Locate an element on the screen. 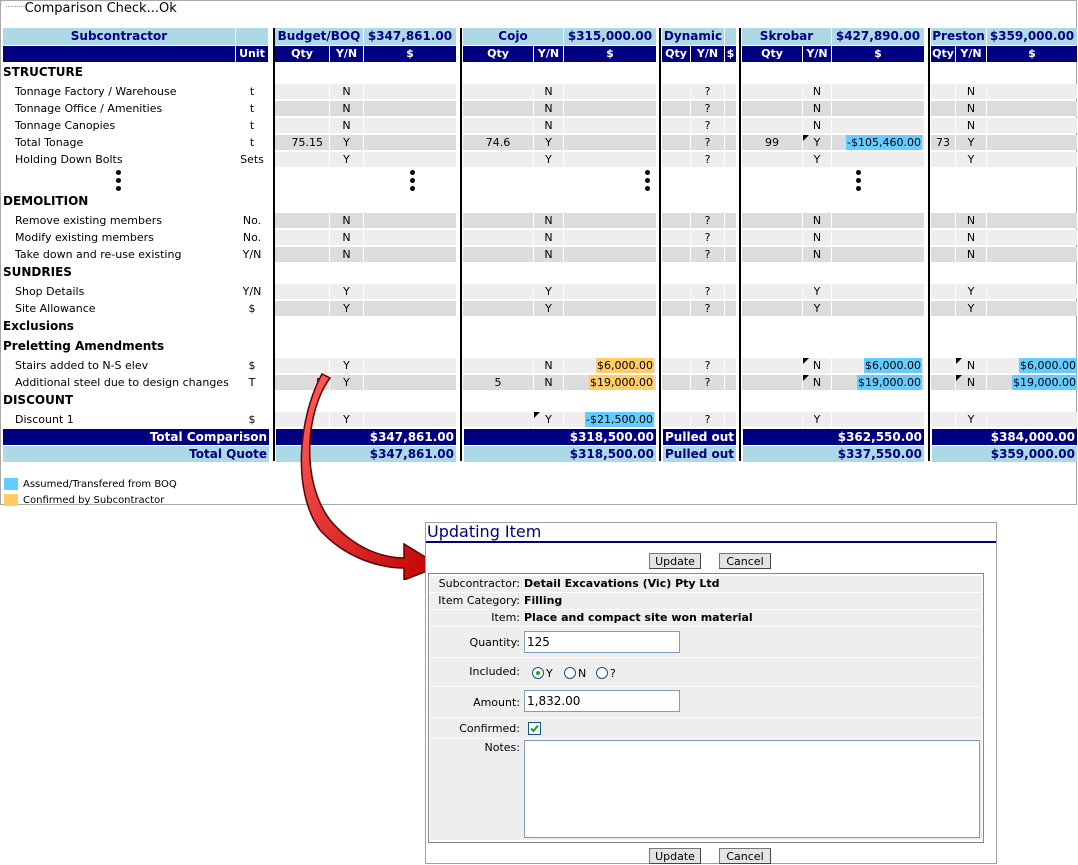  update-button-top: Update is located at coordinates (675, 561).